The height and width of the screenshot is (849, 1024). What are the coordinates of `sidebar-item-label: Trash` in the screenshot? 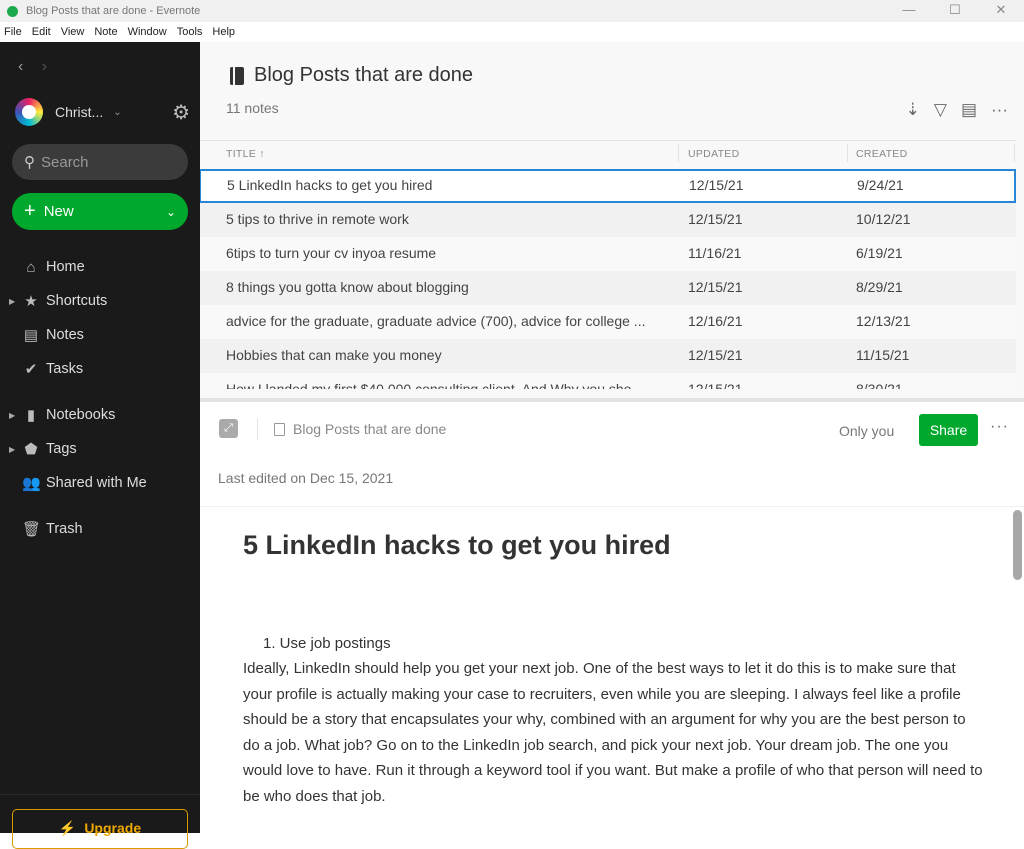 It's located at (64, 529).